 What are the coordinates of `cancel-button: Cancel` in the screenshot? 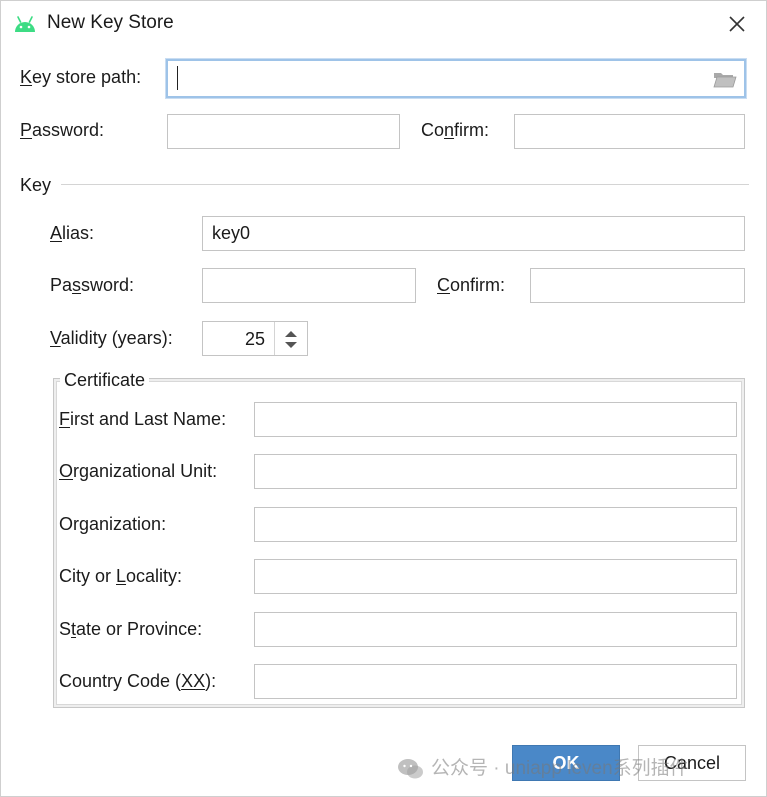 It's located at (692, 763).